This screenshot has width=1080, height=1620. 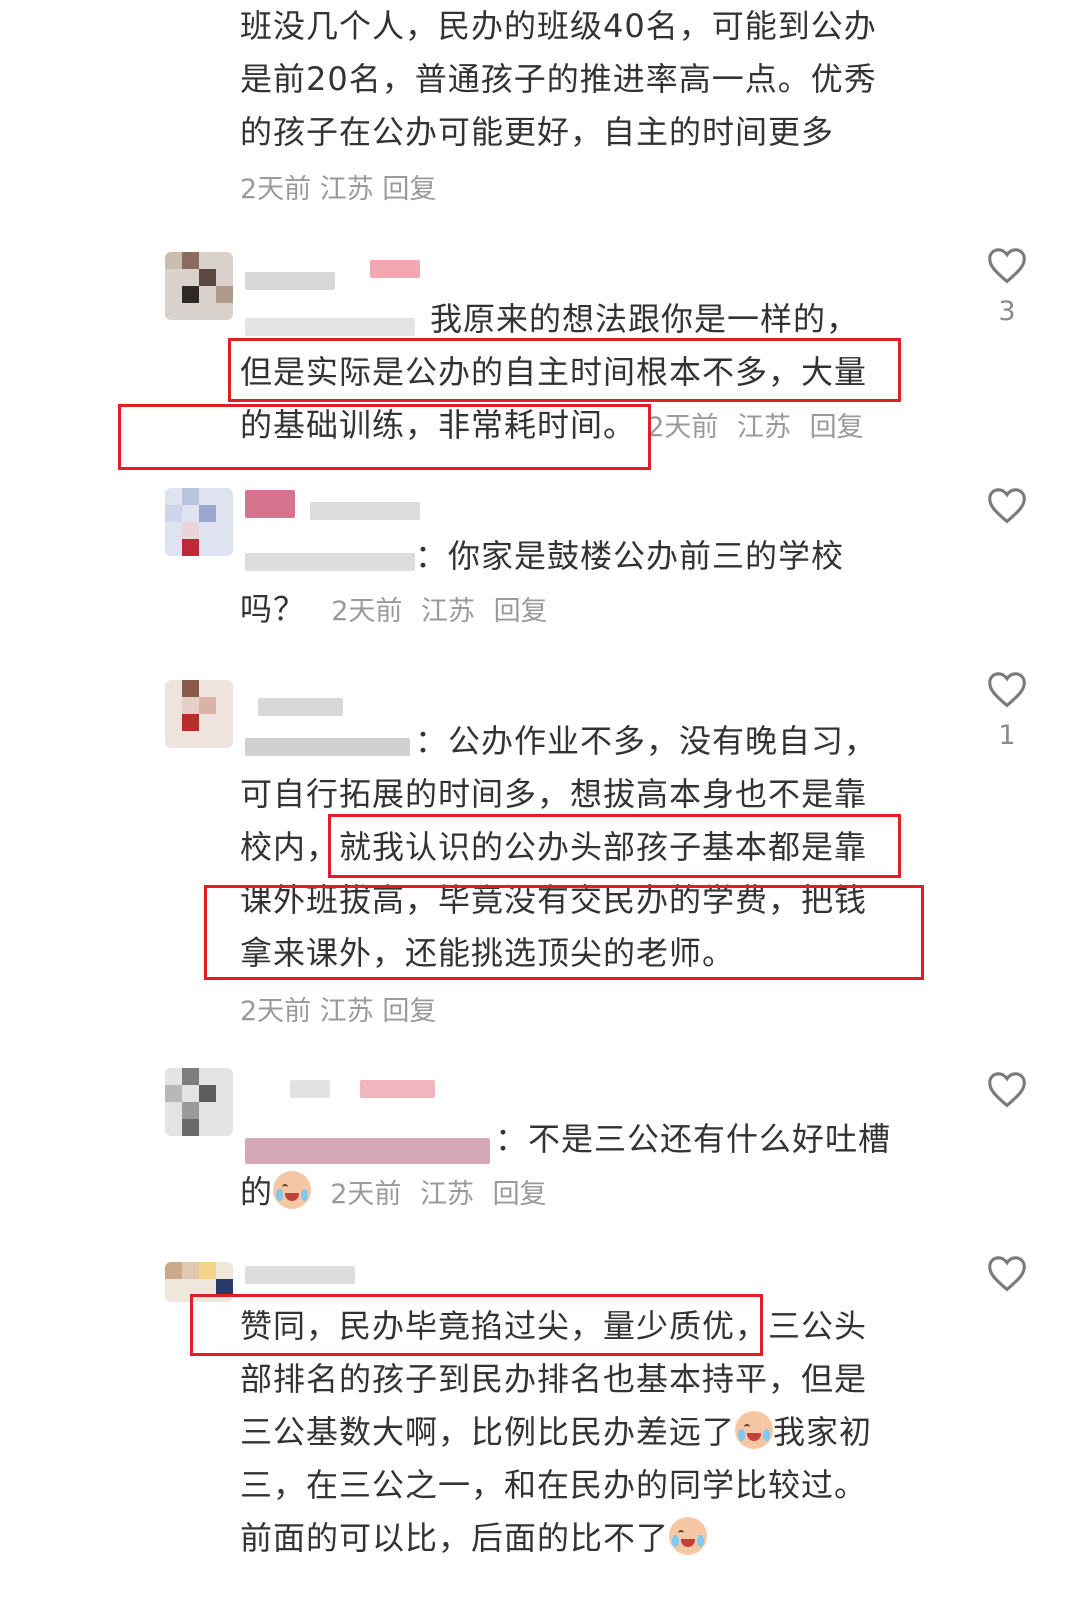 What do you see at coordinates (558, 79) in the screenshot?
I see `comment-1-line-2: 是前20名，普通孩子的推进率高一点。优秀` at bounding box center [558, 79].